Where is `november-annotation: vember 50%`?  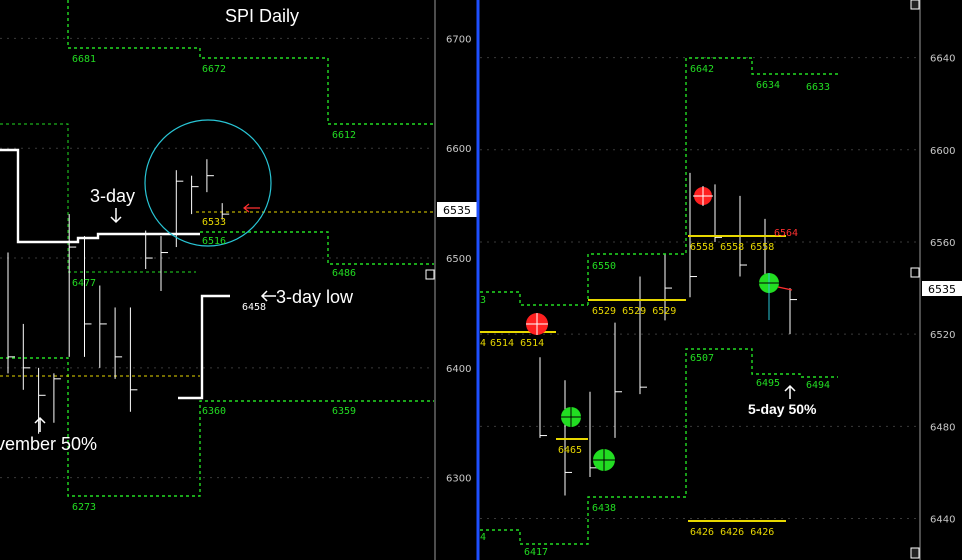
november-annotation: vember 50% is located at coordinates (48, 444).